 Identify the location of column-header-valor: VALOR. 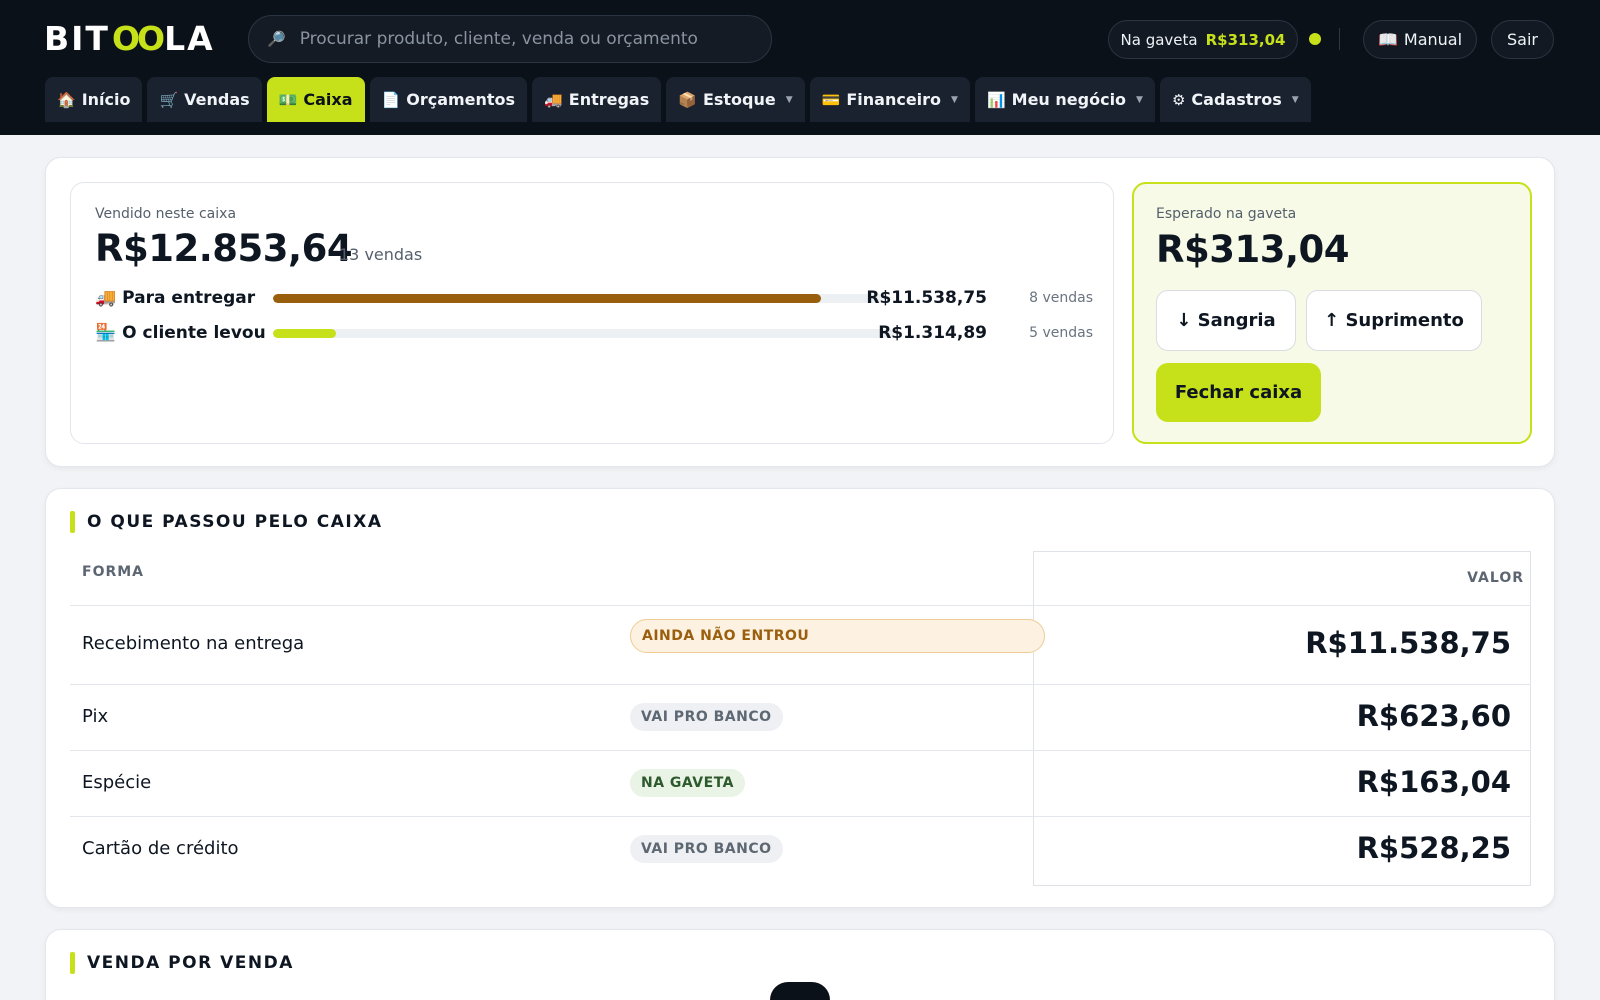
(1495, 578).